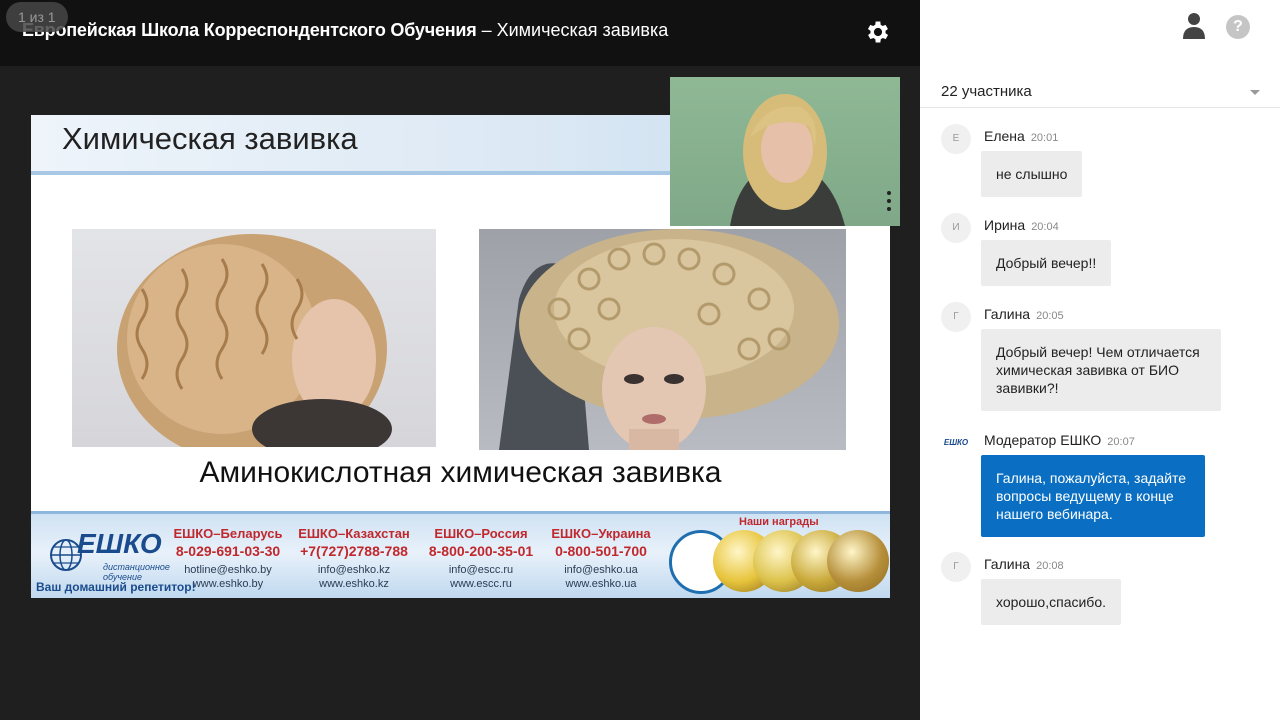 This screenshot has height=720, width=1280. What do you see at coordinates (986, 91) in the screenshot?
I see `participants-count: 22 участника` at bounding box center [986, 91].